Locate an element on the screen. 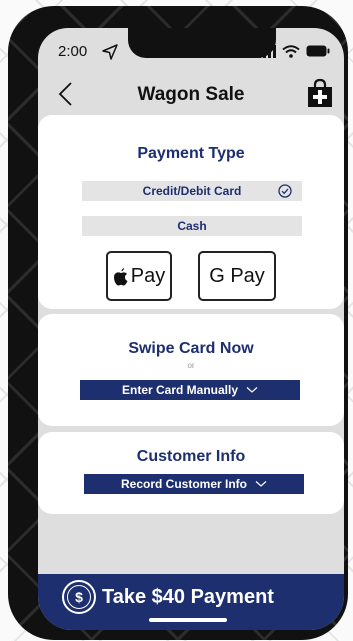 The height and width of the screenshot is (641, 353). customer-info-title: Customer Info is located at coordinates (191, 456).